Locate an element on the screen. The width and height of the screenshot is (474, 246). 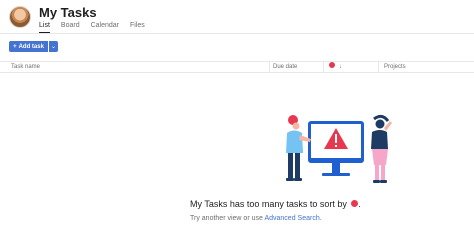
empty-state-subtitle-text: Try another view or use is located at coordinates (226, 218).